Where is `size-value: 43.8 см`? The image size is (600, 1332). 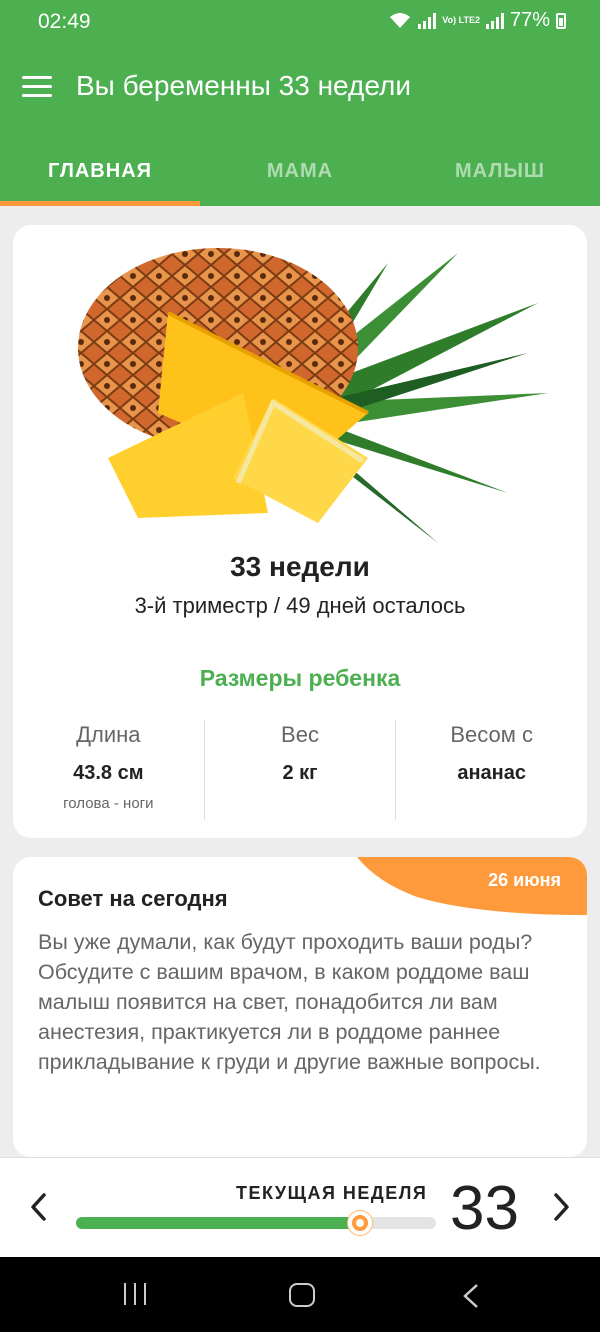 size-value: 43.8 см is located at coordinates (108, 773).